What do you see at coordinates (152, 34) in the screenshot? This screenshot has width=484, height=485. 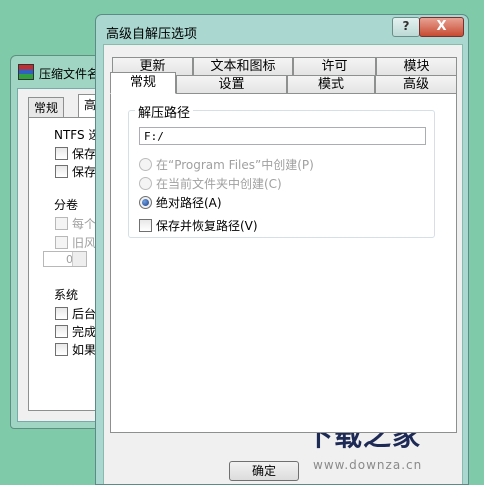 I see `dialog-title: 高级自解压选项` at bounding box center [152, 34].